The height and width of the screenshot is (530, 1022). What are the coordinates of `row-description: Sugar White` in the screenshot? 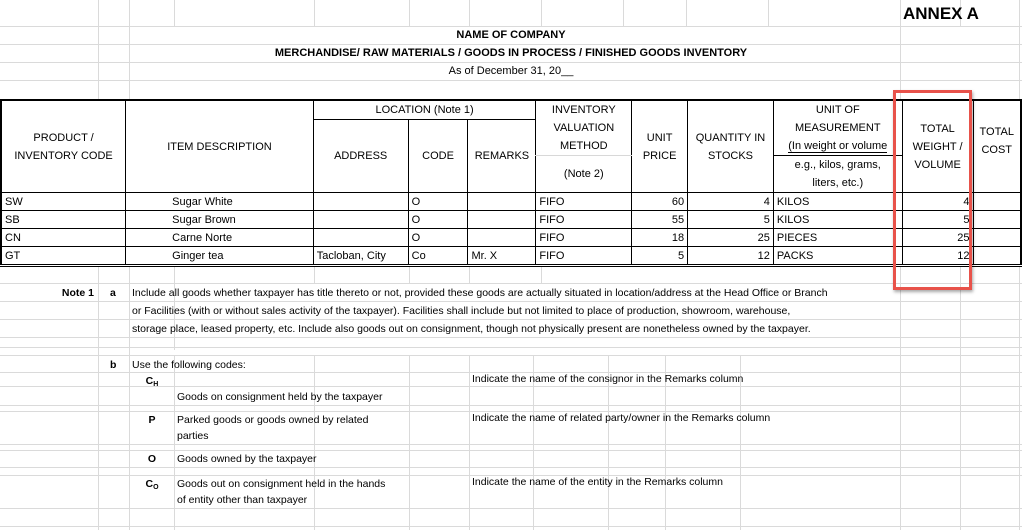 It's located at (219, 201).